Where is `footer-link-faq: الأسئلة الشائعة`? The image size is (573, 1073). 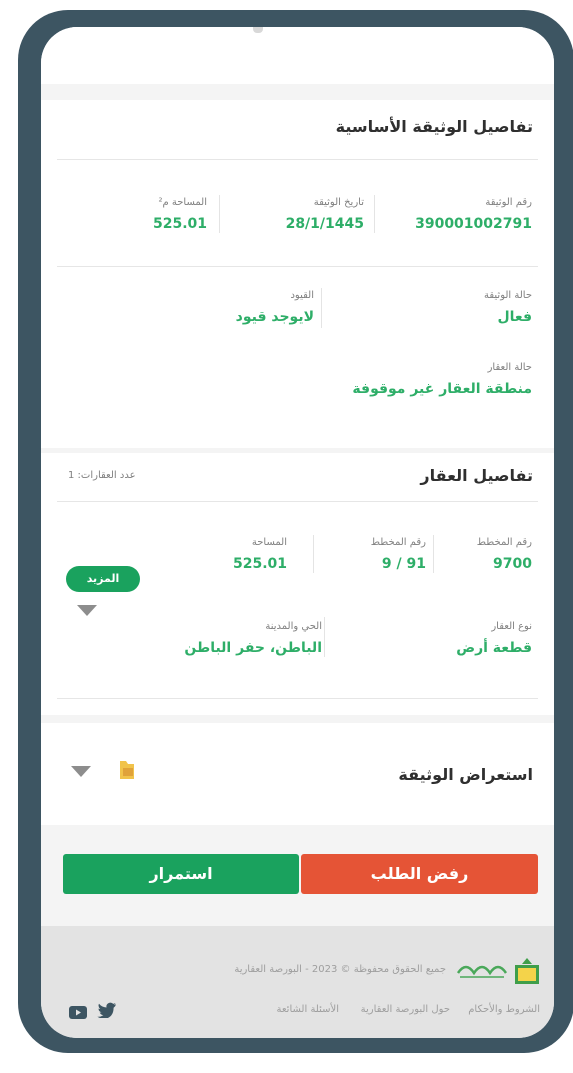 footer-link-faq: الأسئلة الشائعة is located at coordinates (308, 1009).